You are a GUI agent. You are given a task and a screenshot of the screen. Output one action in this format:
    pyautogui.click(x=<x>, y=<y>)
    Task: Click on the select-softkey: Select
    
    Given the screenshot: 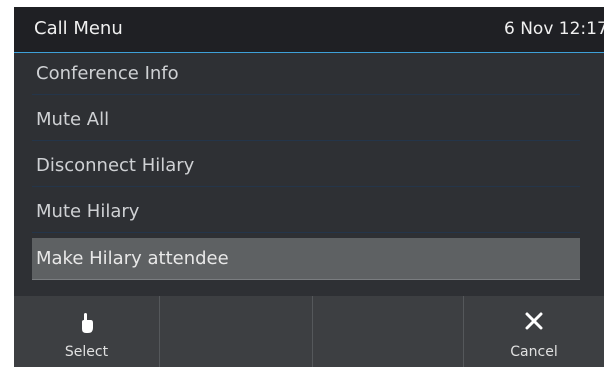 What is the action you would take?
    pyautogui.click(x=87, y=331)
    